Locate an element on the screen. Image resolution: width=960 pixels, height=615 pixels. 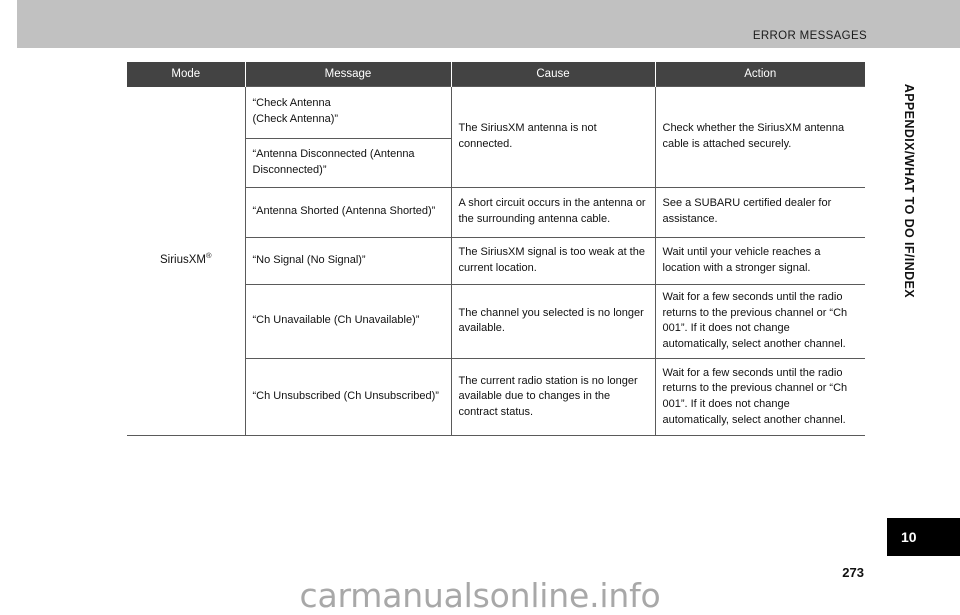
cell-message-antenna-shorted: “Antenna Shorted (Antenna Shorted)” is located at coordinates (348, 212).